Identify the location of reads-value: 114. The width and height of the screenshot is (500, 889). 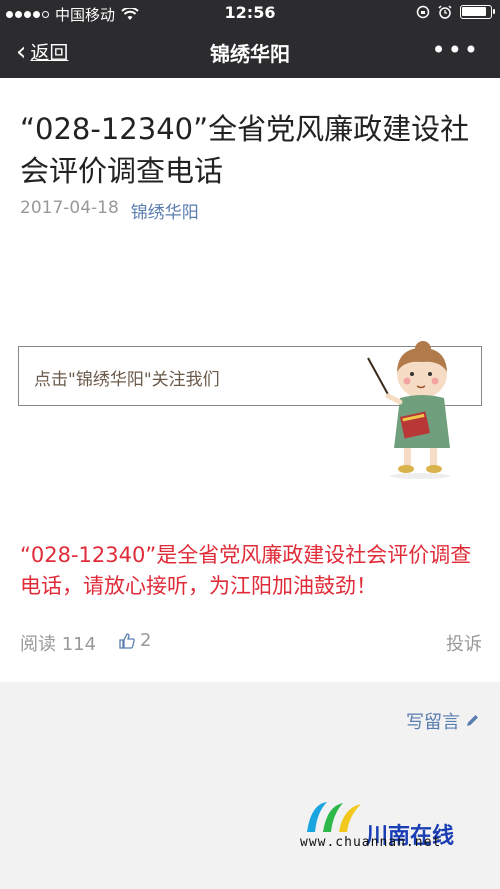
(79, 644).